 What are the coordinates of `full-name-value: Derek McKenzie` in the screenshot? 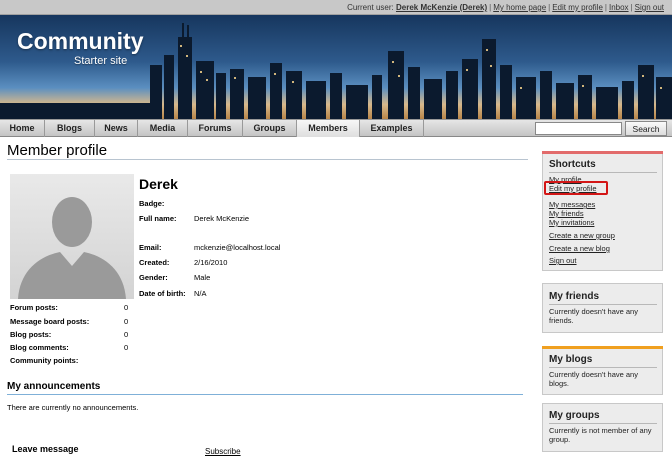 It's located at (222, 218).